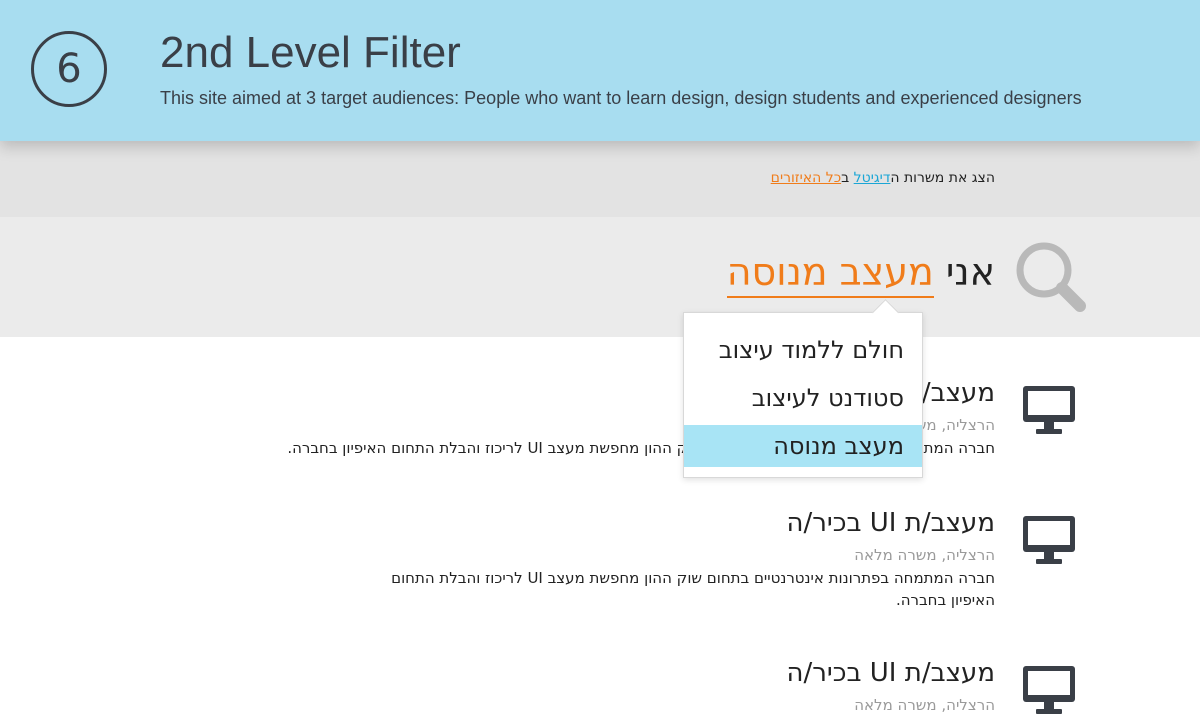 This screenshot has height=718, width=1200. Describe the element at coordinates (942, 178) in the screenshot. I see `filter-prefix: הצג את משרות ה` at that location.